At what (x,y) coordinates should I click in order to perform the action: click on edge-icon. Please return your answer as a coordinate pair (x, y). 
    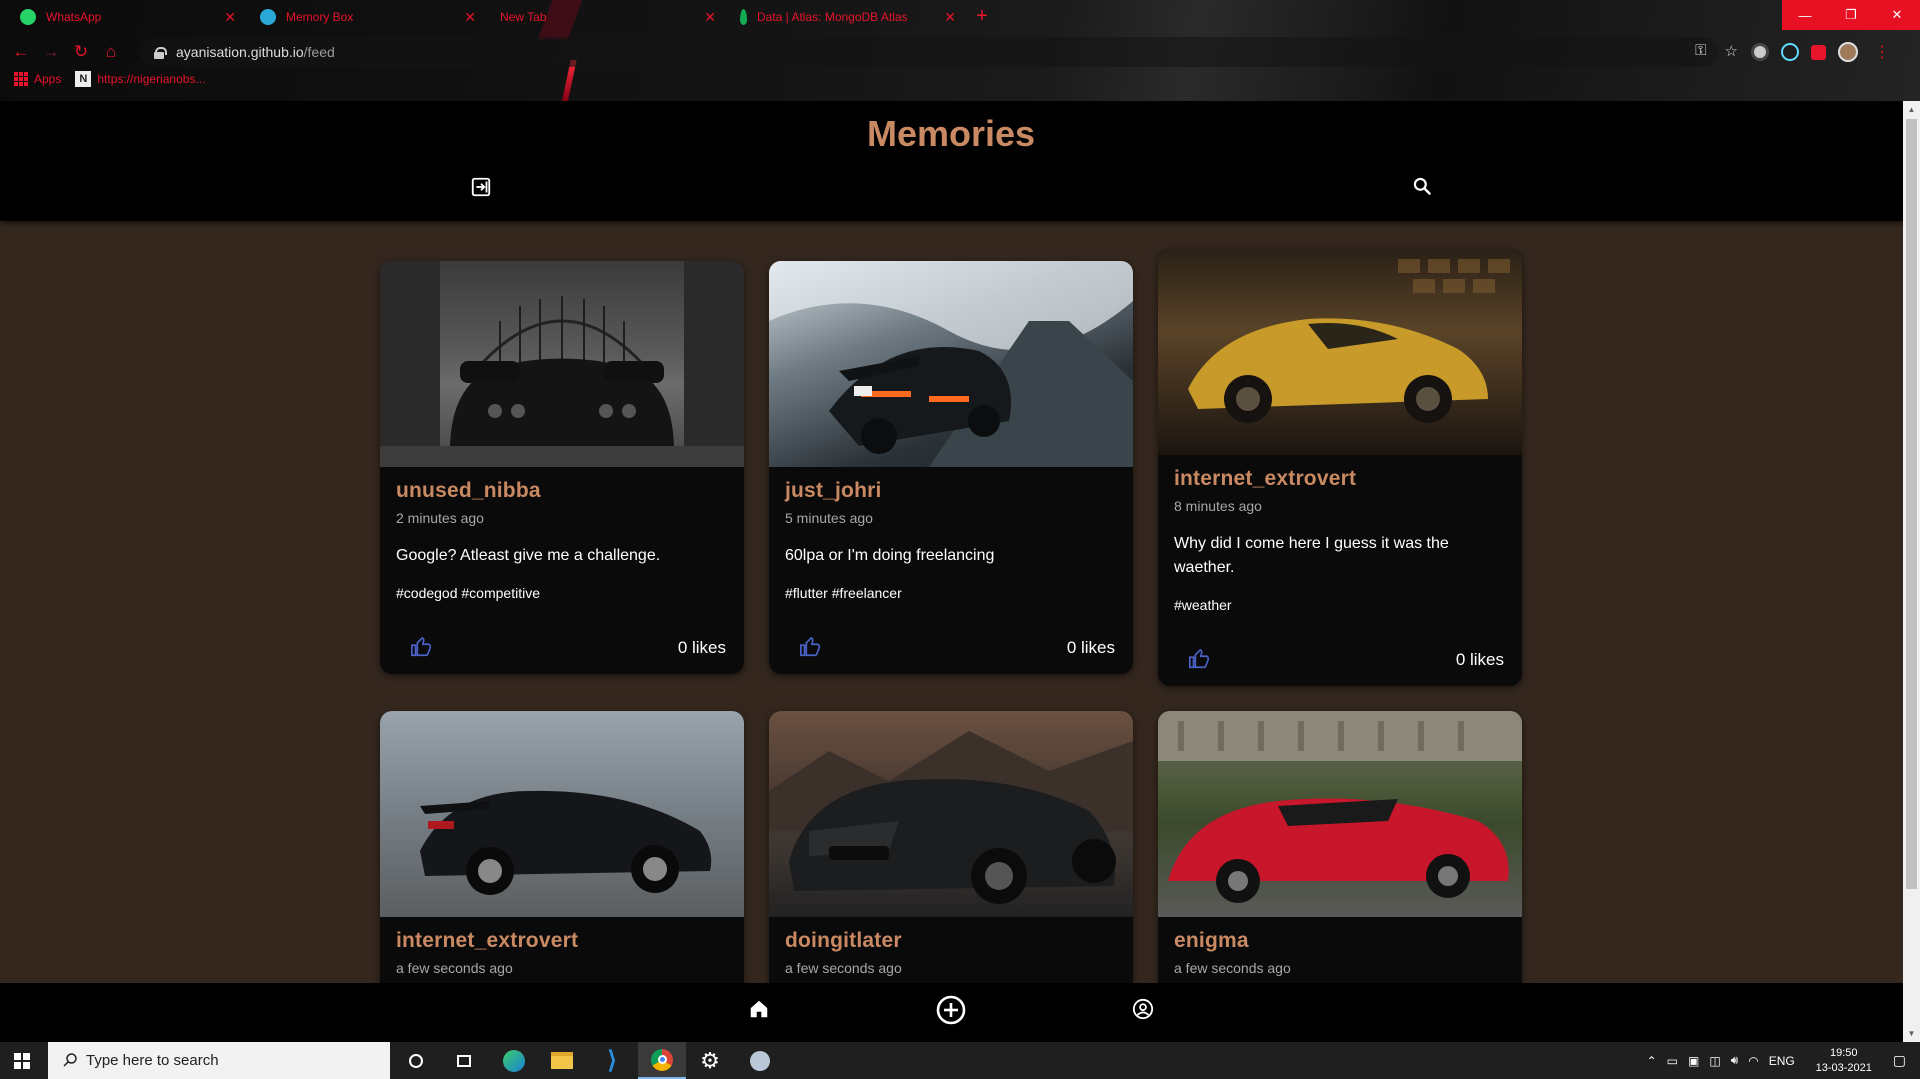
    Looking at the image, I should click on (514, 1060).